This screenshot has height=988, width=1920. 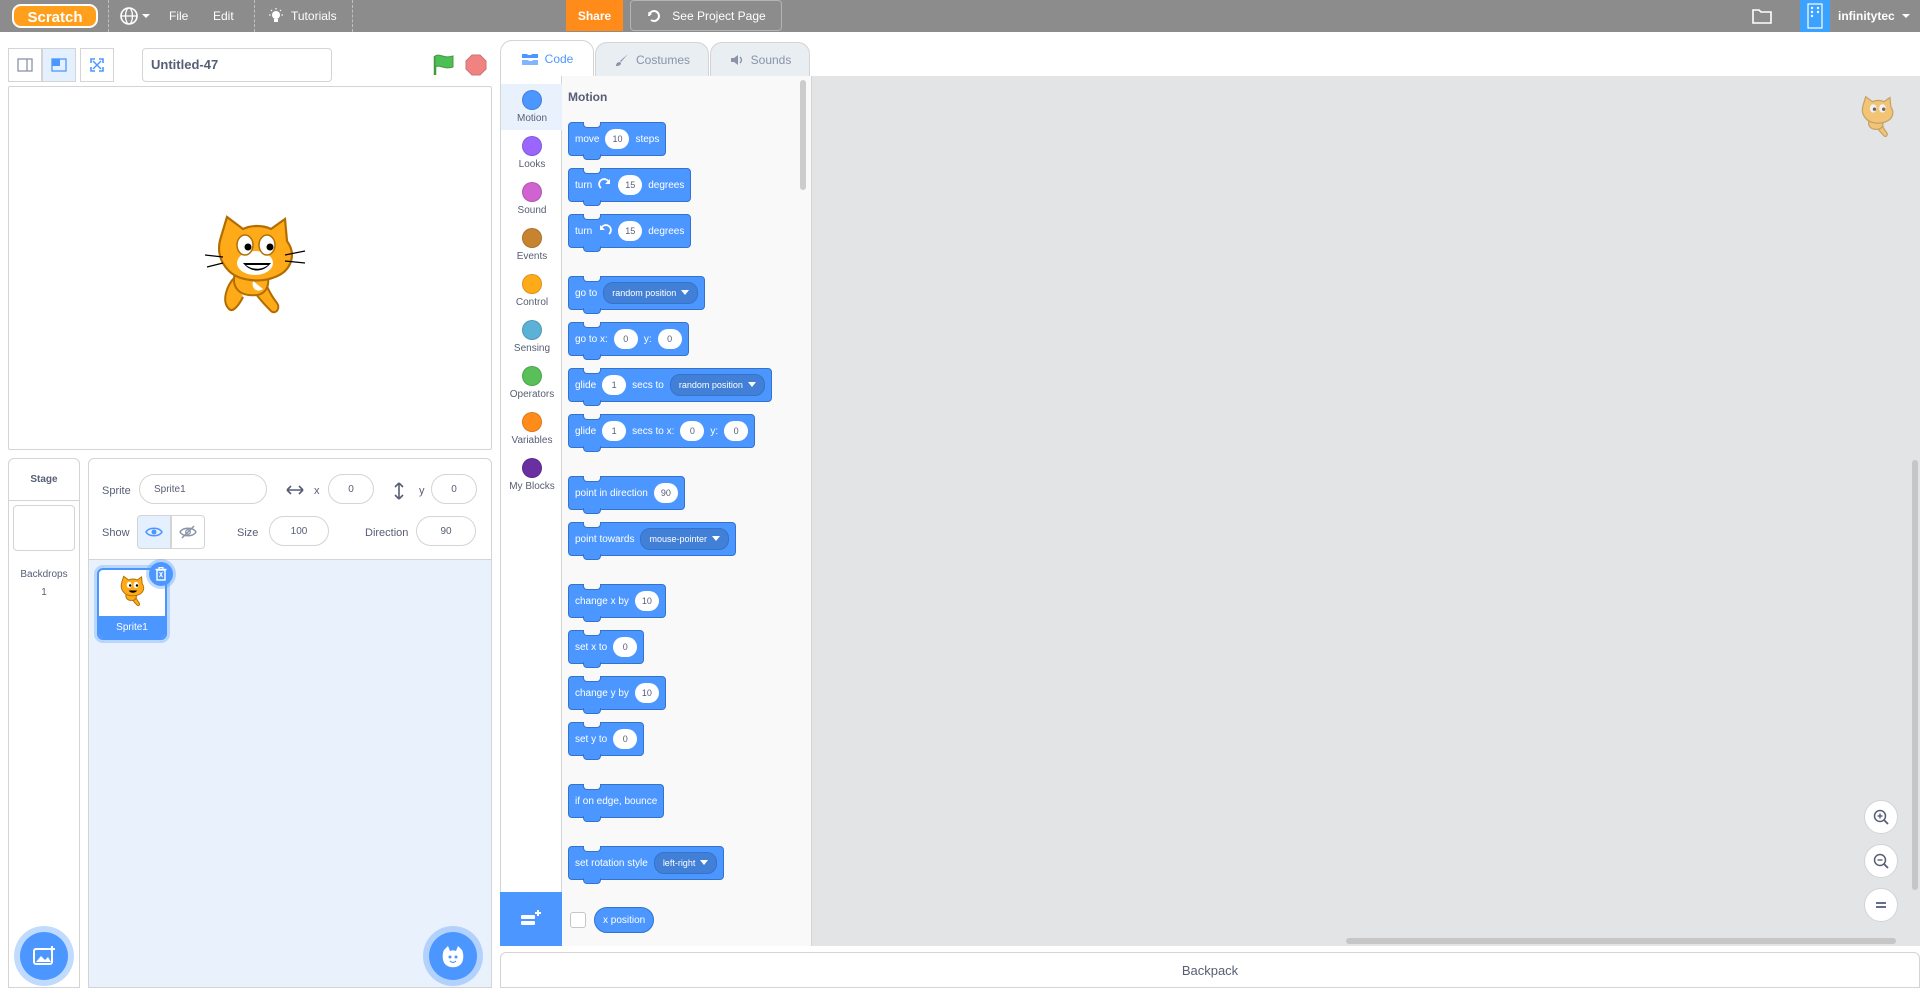 I want to click on block-text: y:, so click(x=647, y=339).